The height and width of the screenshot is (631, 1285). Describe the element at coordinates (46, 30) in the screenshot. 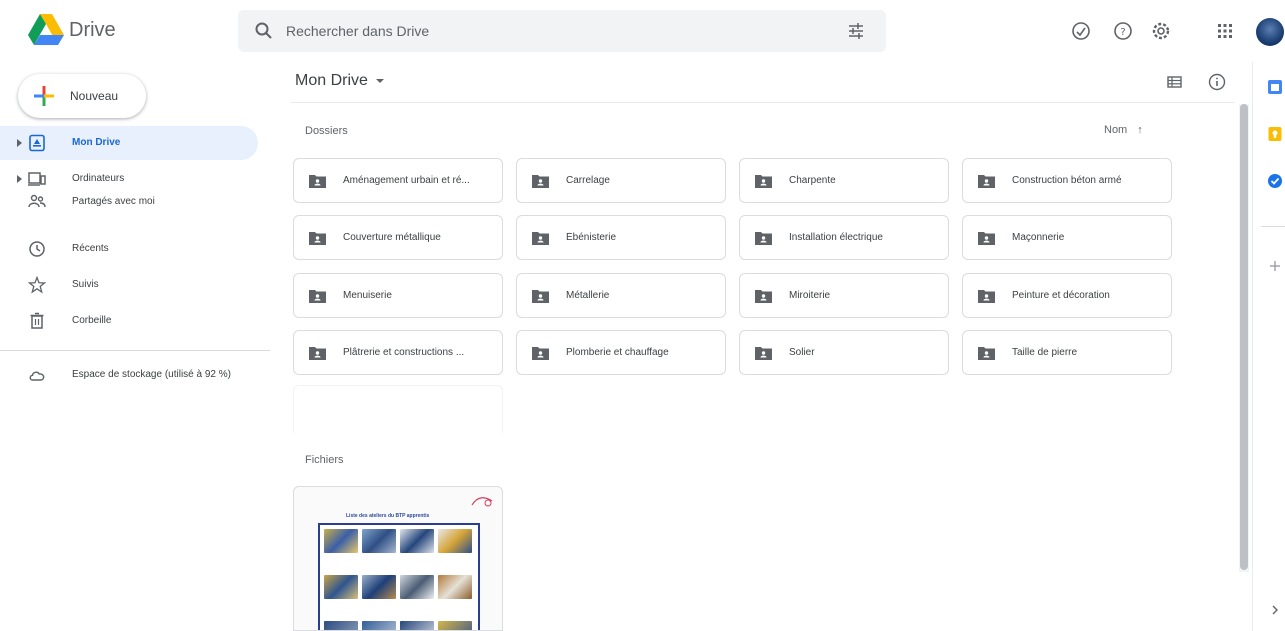

I see `drive-logo-icon` at that location.